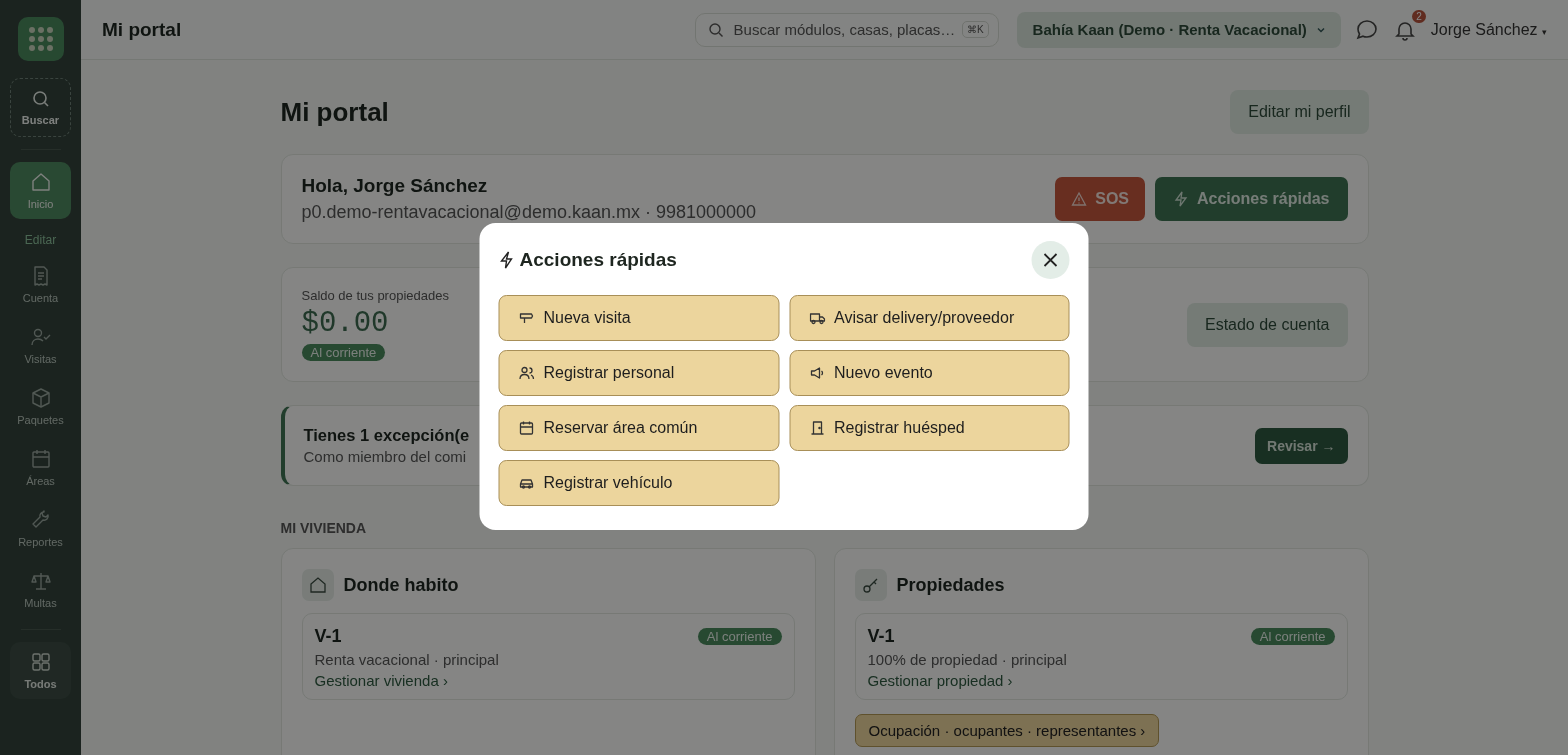 This screenshot has height=755, width=1568. What do you see at coordinates (1419, 16) in the screenshot?
I see `notification-badge: 2` at bounding box center [1419, 16].